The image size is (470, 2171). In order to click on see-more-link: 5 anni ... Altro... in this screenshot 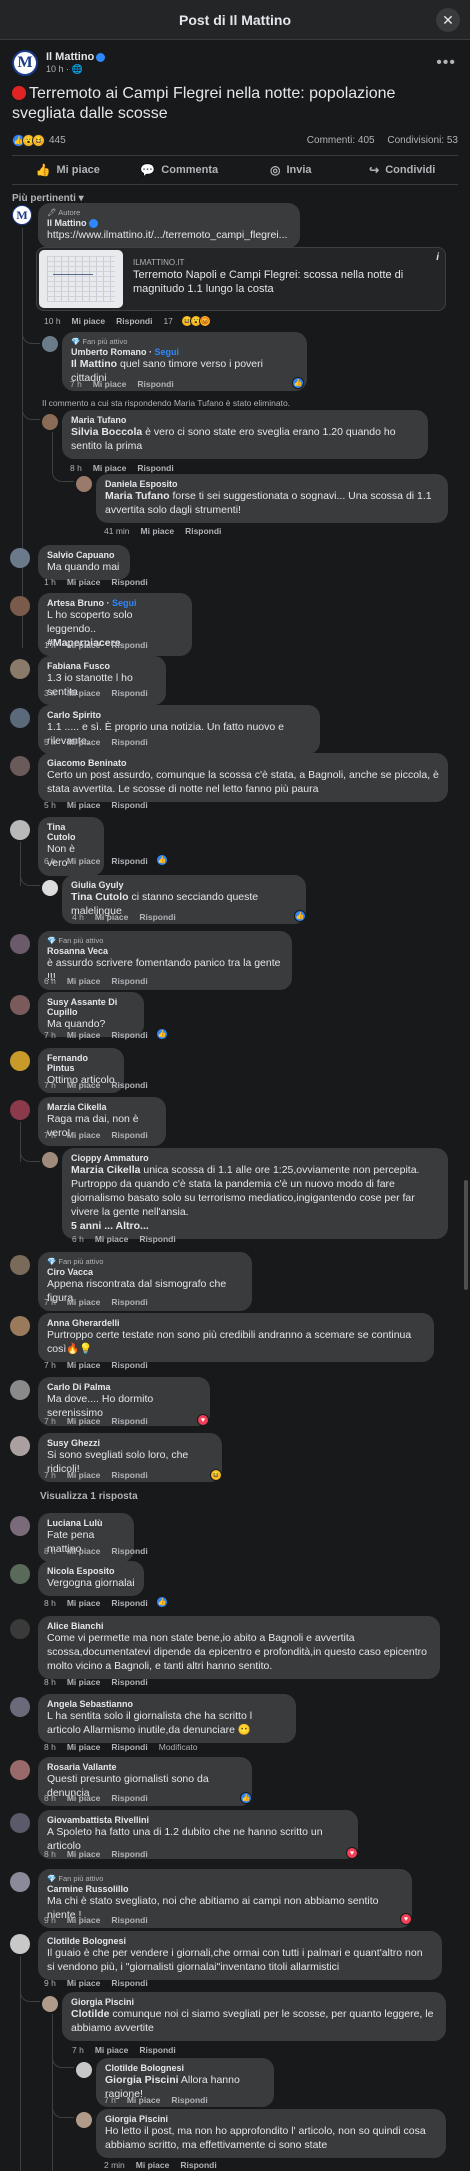, I will do `click(110, 1226)`.